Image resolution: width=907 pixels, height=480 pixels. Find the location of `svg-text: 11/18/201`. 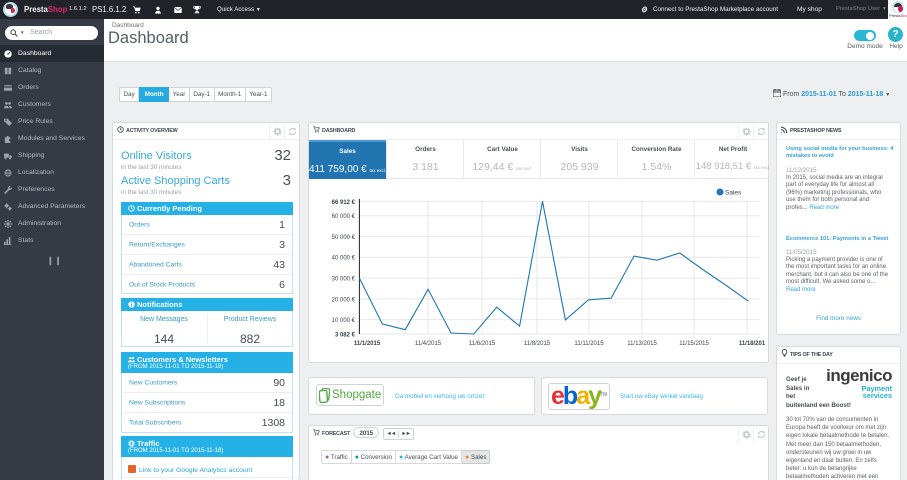

svg-text: 11/18/201 is located at coordinates (752, 344).